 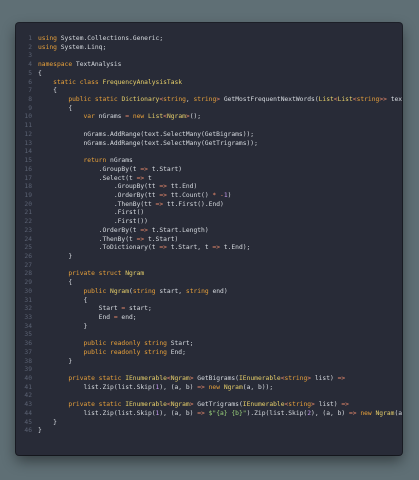 I want to click on code-token: var, so click(x=89, y=117).